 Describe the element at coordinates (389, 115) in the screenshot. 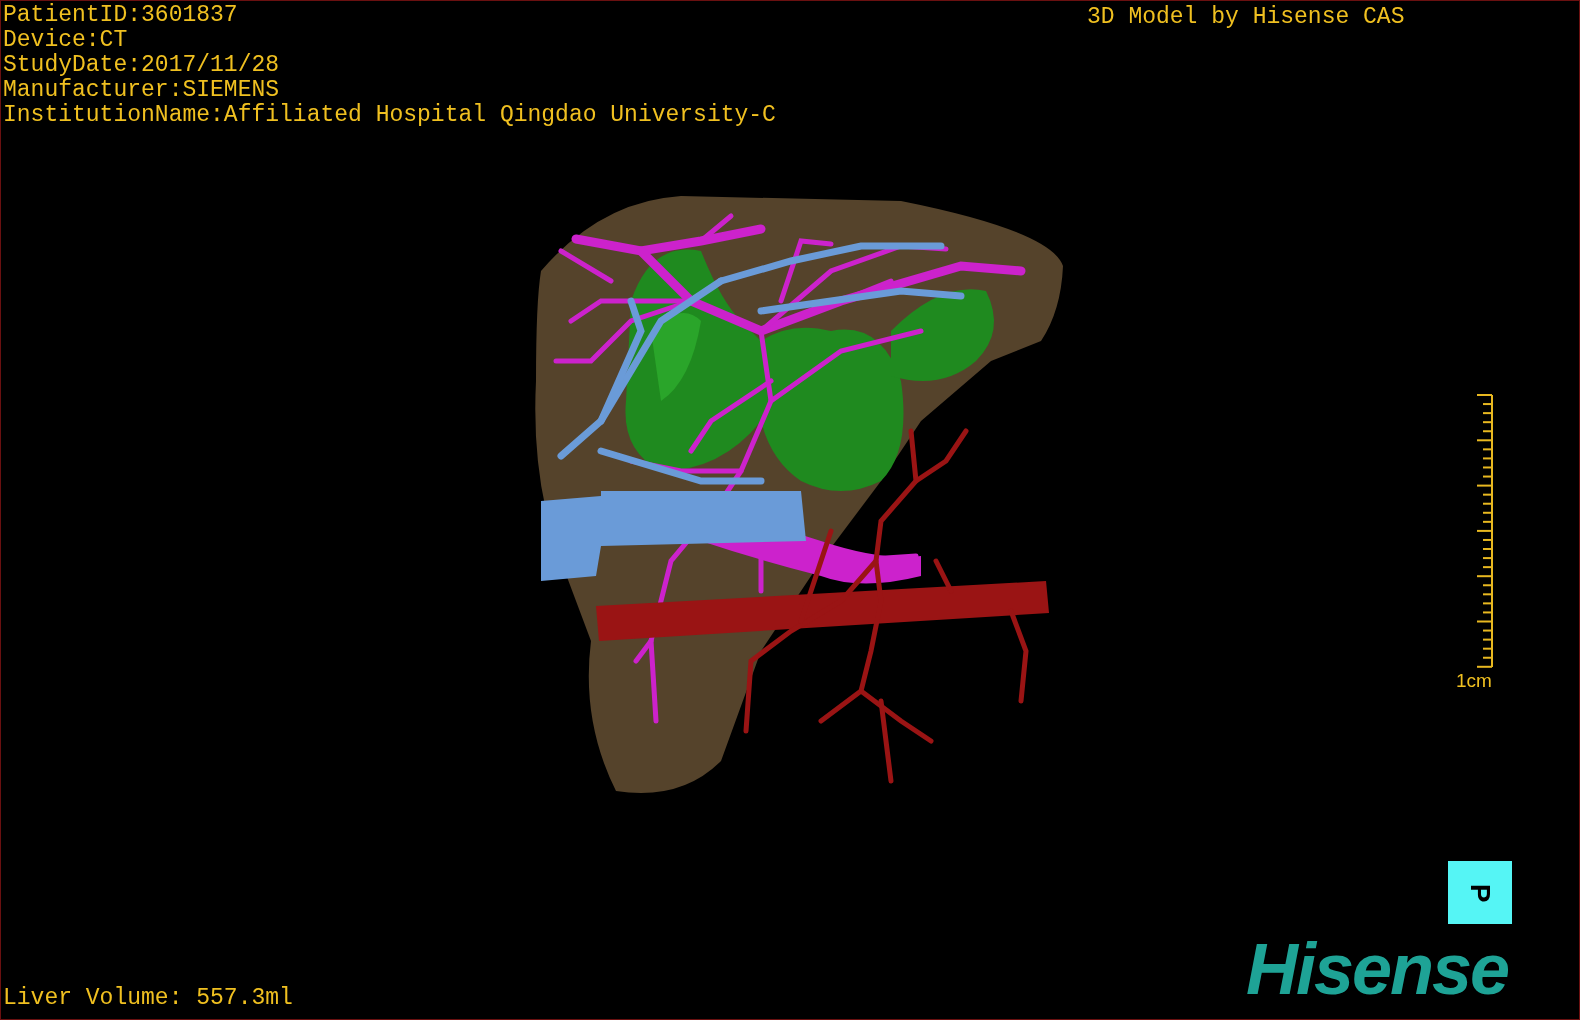

I see `study-info-text: InstitutionName:Affiliated Hospital Qingdao University-C` at that location.